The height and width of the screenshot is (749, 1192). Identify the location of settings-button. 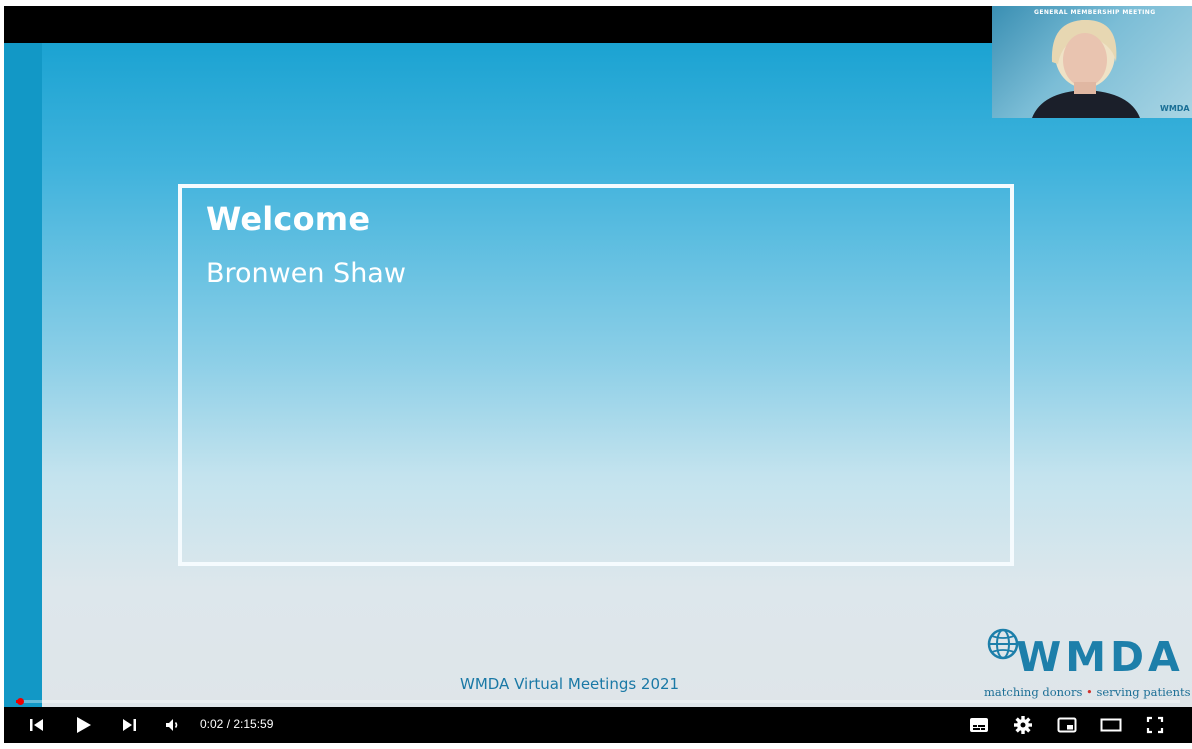
(1023, 725).